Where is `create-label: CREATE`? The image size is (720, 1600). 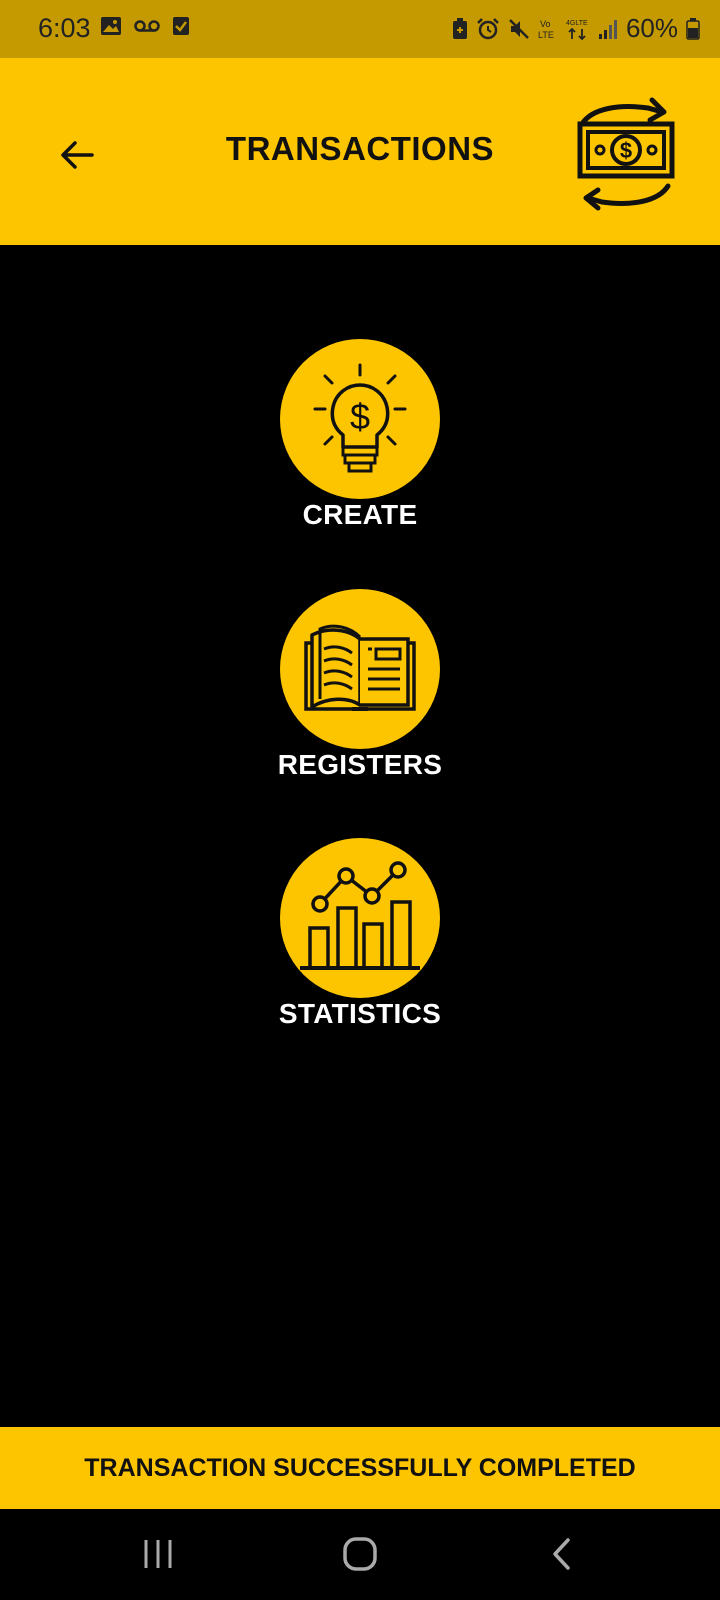
create-label: CREATE is located at coordinates (360, 515).